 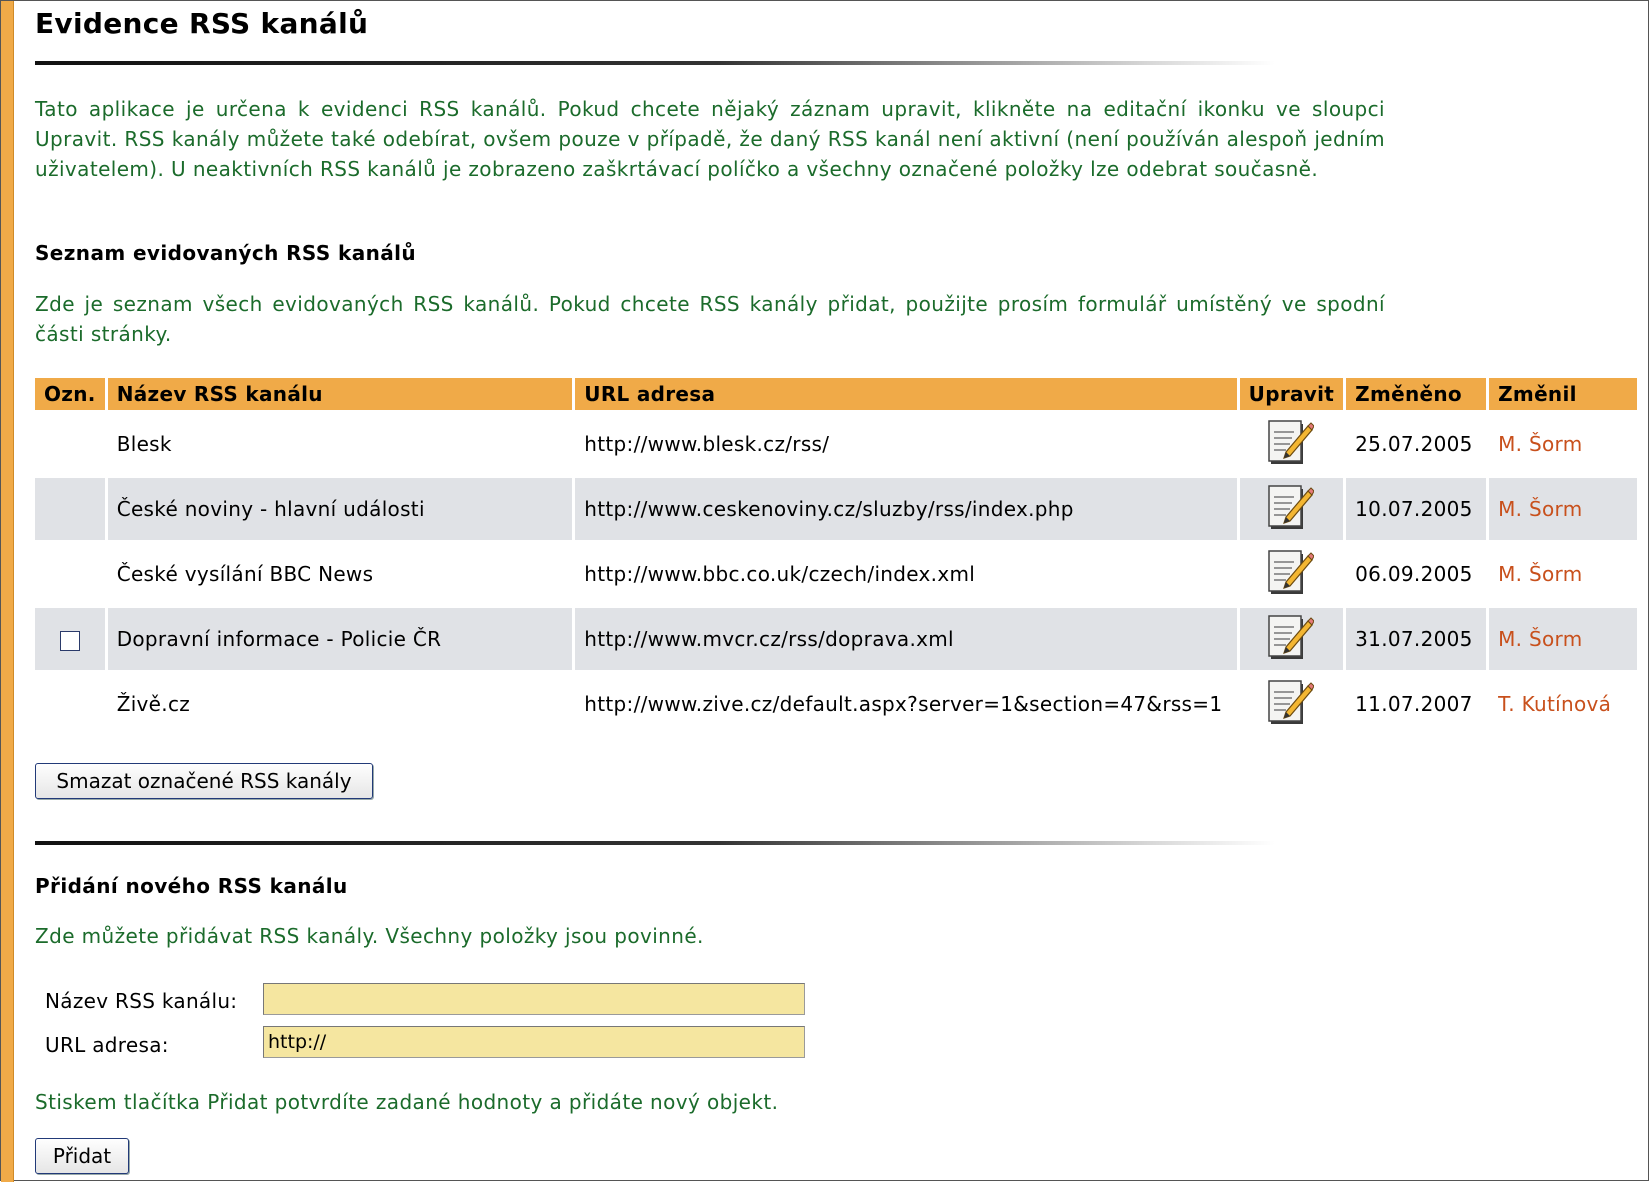 What do you see at coordinates (1563, 394) in the screenshot?
I see `column-header-changed-by: Změnil` at bounding box center [1563, 394].